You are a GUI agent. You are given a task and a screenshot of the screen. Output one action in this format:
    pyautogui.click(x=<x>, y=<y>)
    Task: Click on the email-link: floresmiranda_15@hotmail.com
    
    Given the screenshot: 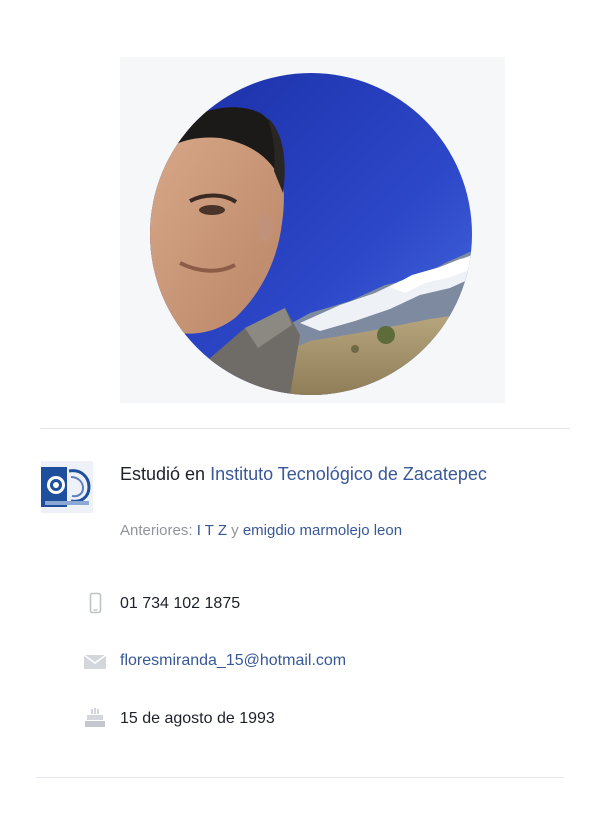 What is the action you would take?
    pyautogui.click(x=233, y=661)
    